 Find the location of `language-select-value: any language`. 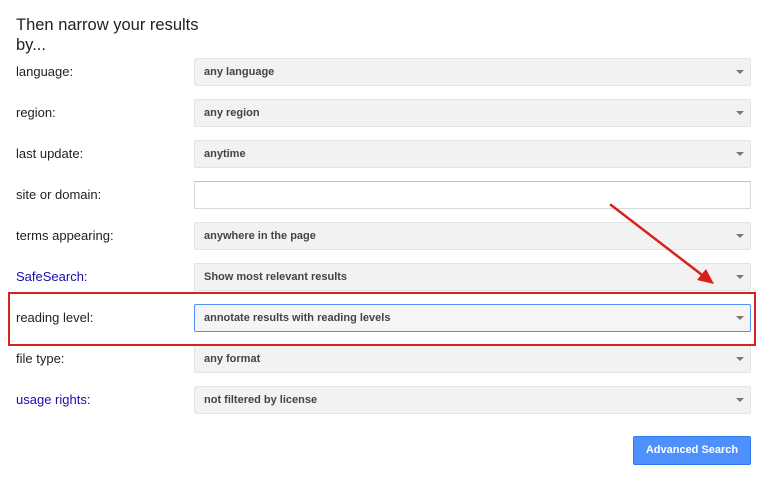

language-select-value: any language is located at coordinates (239, 72).